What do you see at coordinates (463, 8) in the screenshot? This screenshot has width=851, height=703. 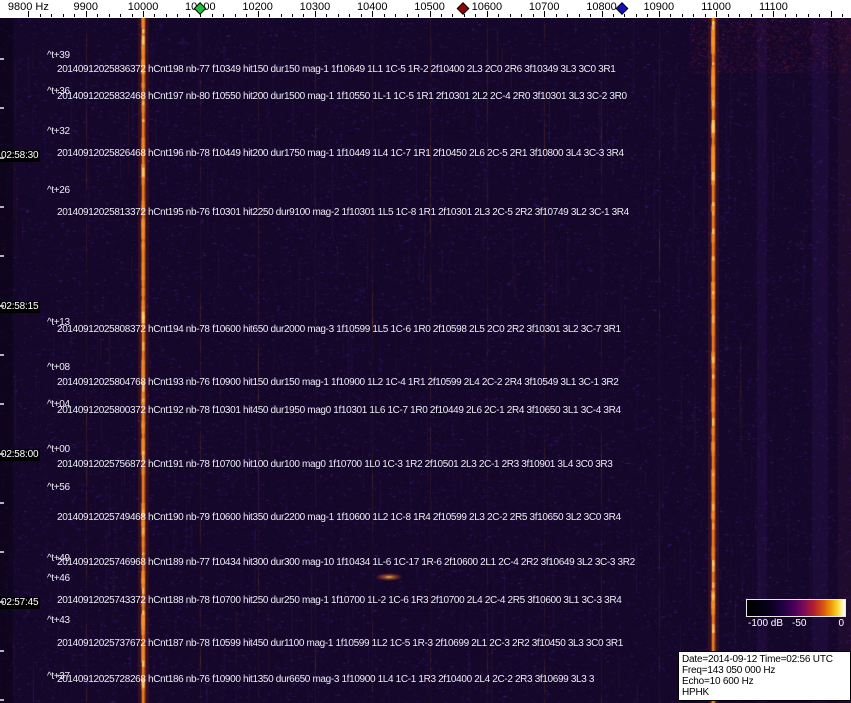 I see `freq-marker-red-diamond-icon` at bounding box center [463, 8].